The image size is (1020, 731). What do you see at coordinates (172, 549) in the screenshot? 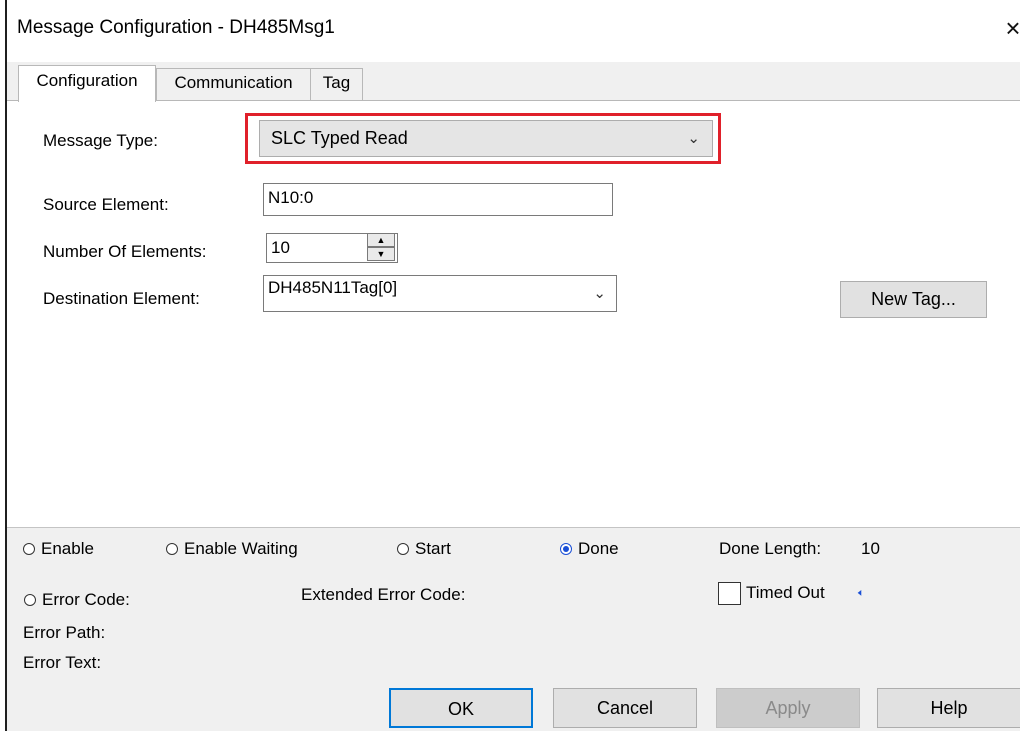
I see `enable-waiting-radio` at bounding box center [172, 549].